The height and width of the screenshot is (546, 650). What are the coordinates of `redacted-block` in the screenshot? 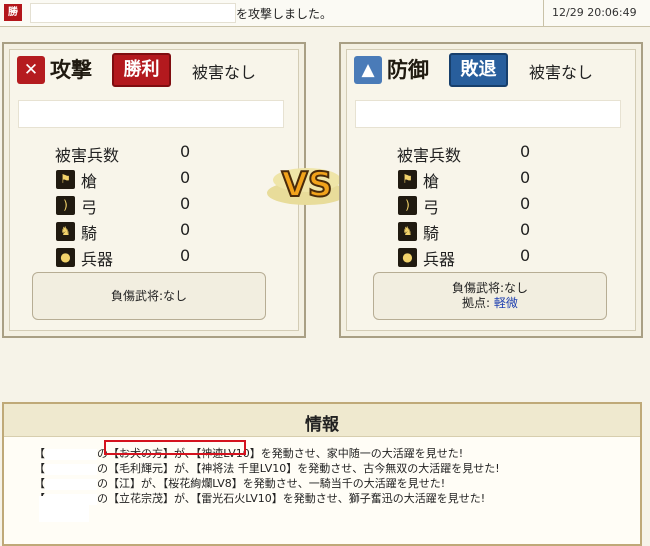 It's located at (64, 509).